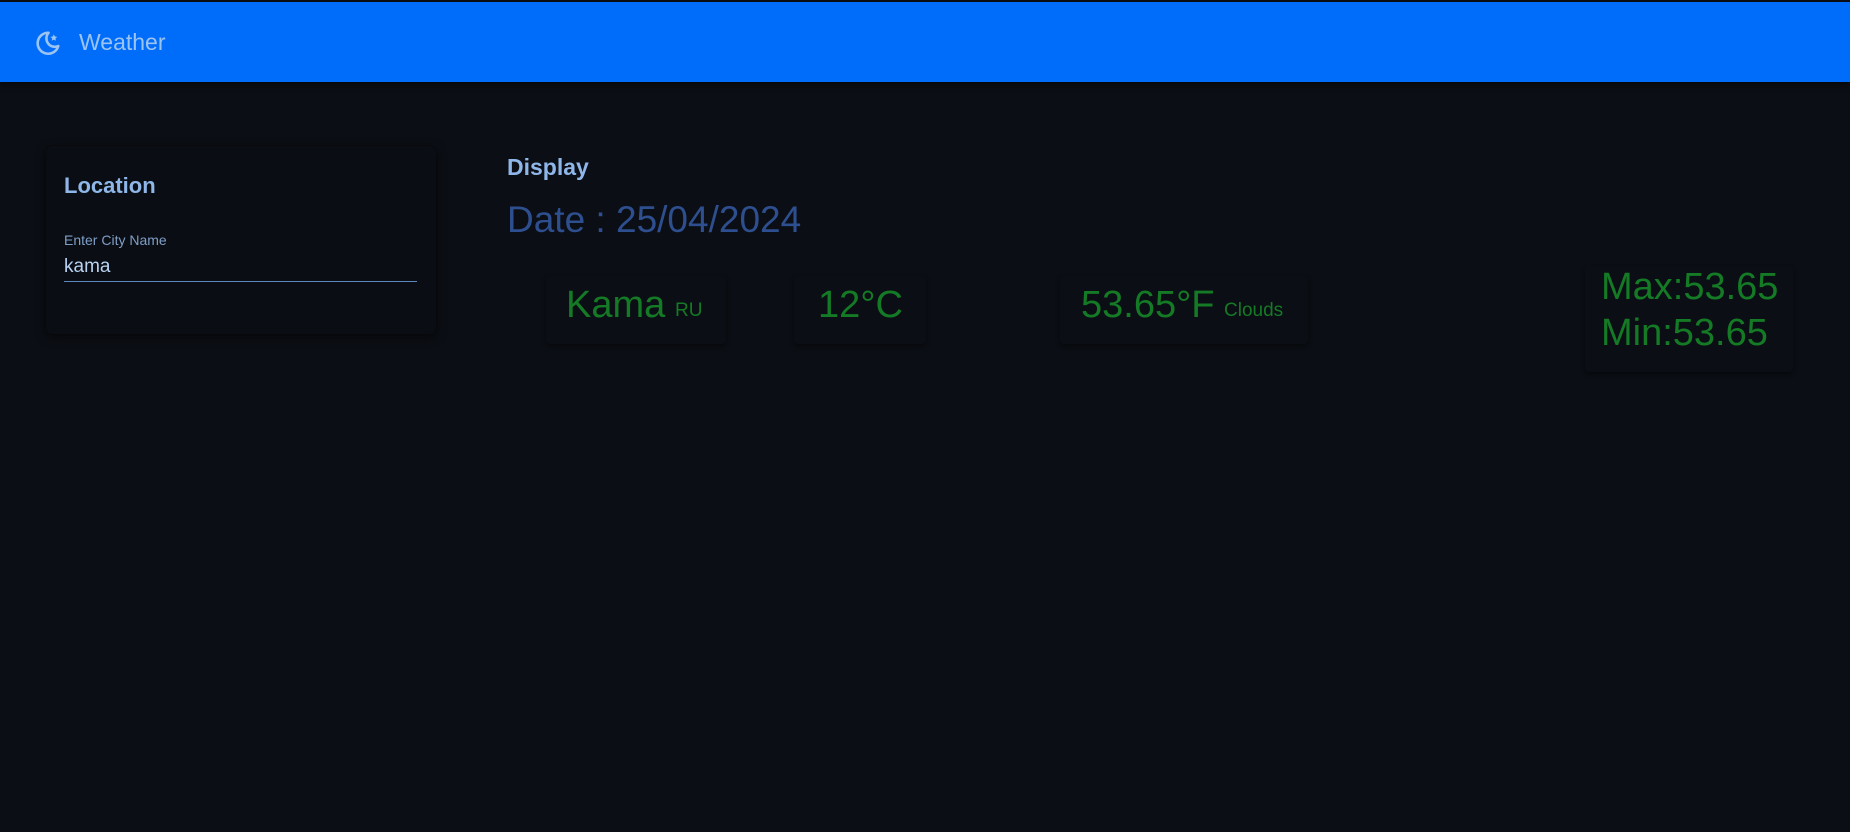  What do you see at coordinates (654, 219) in the screenshot?
I see `date-text: Date : 25/04/2024` at bounding box center [654, 219].